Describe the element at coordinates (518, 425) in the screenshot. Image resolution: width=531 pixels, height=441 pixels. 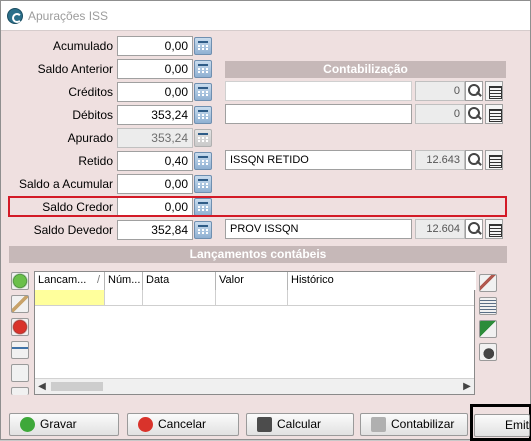
I see `emitir-label: Emiti` at that location.